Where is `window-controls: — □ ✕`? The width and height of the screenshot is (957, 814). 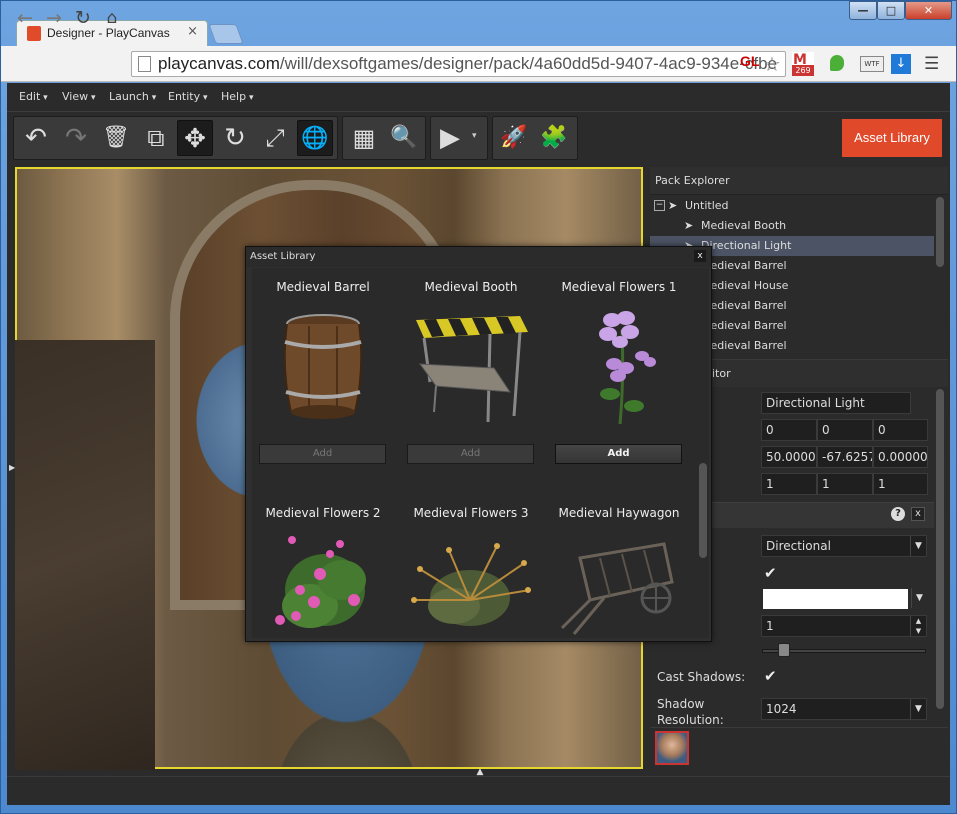
window-controls: — □ ✕ is located at coordinates (901, 10).